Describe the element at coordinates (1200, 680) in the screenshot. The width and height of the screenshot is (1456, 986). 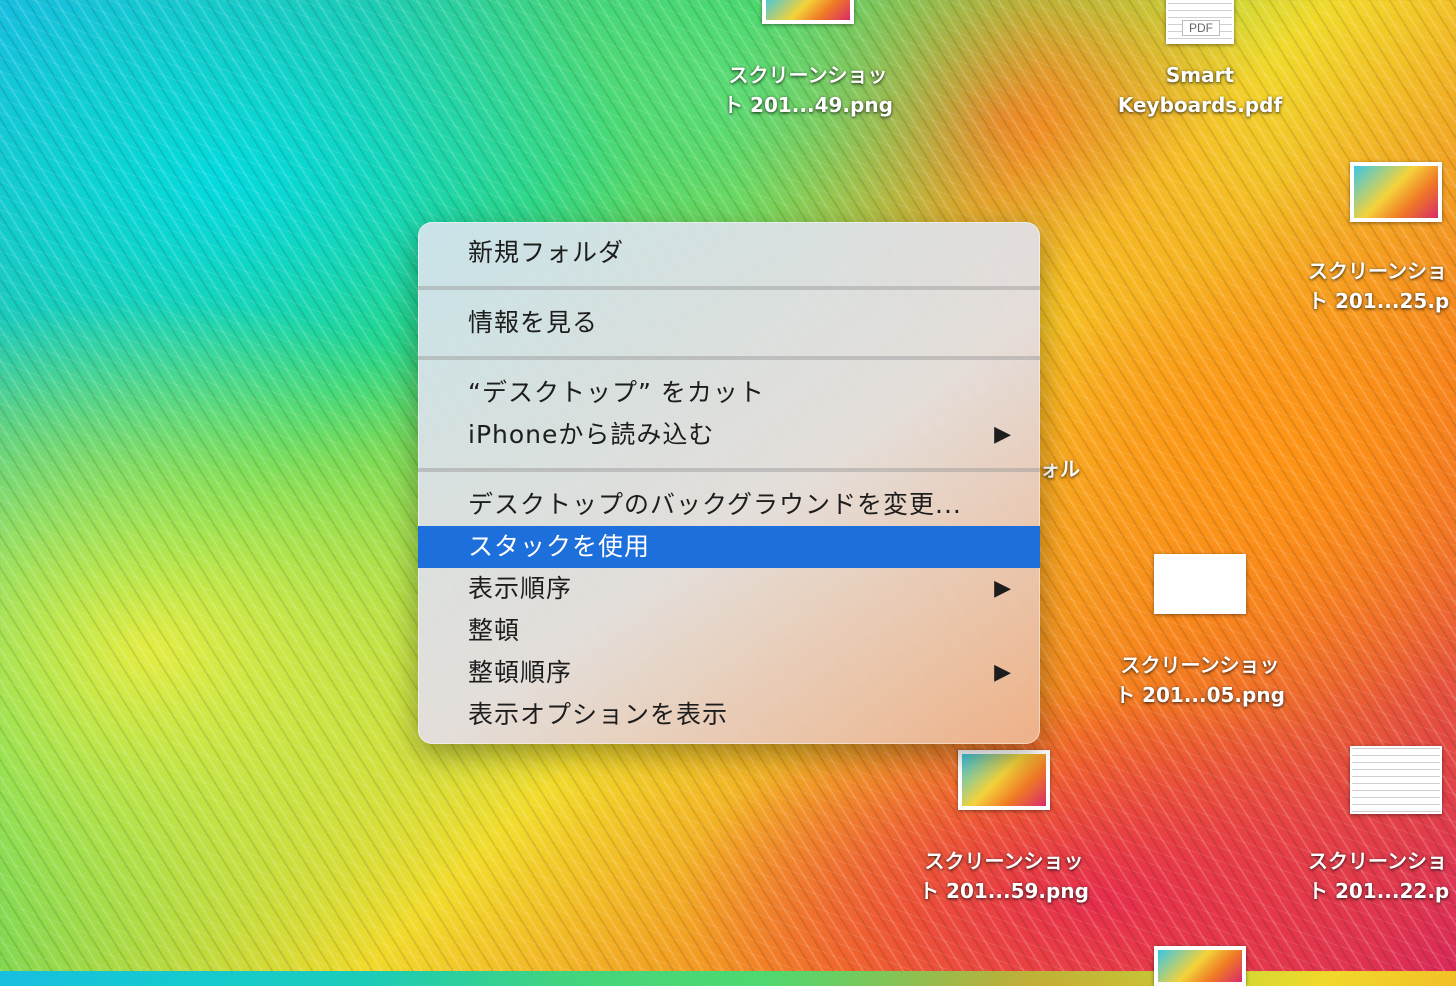
I see `file-label: スクリーンショッ ト 201...05.png` at that location.